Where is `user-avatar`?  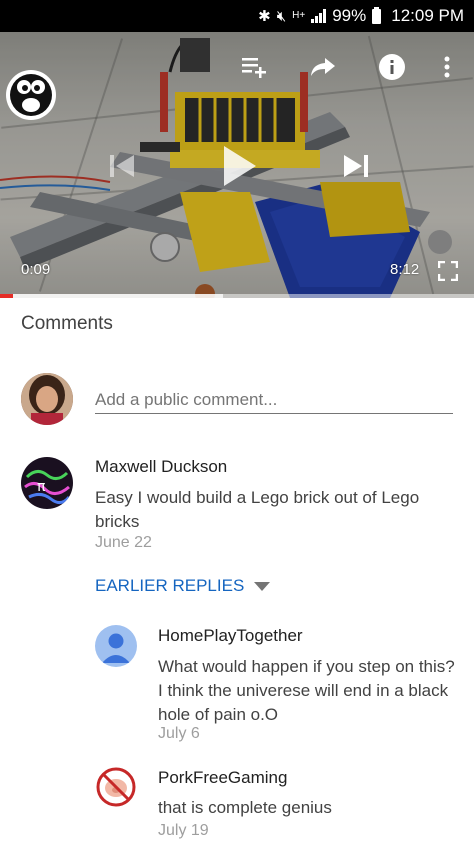
user-avatar is located at coordinates (47, 399).